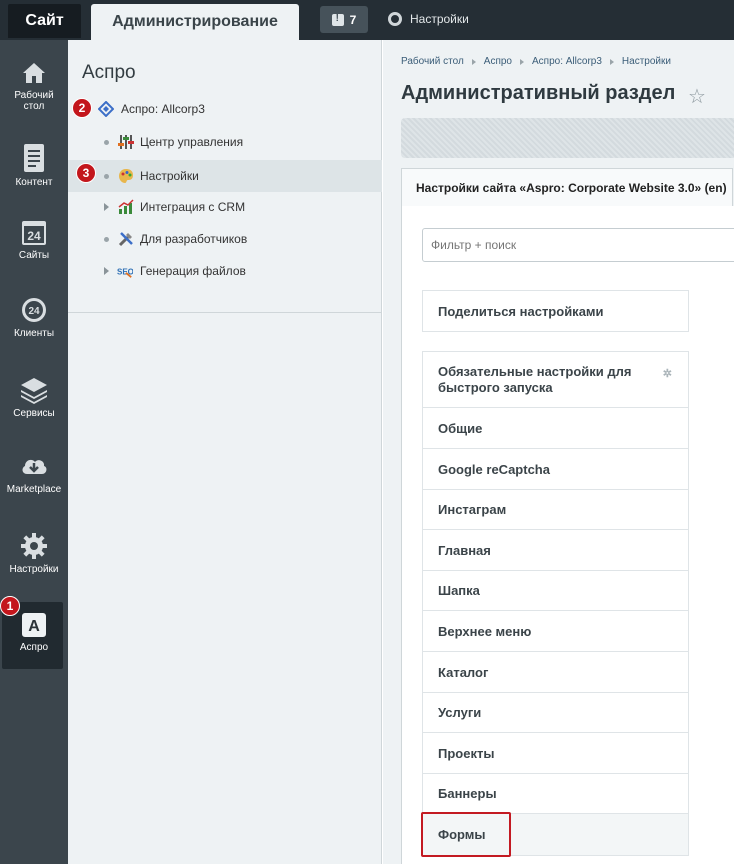 Image resolution: width=734 pixels, height=864 pixels. I want to click on sidebar-item-label: Marketplace, so click(34, 489).